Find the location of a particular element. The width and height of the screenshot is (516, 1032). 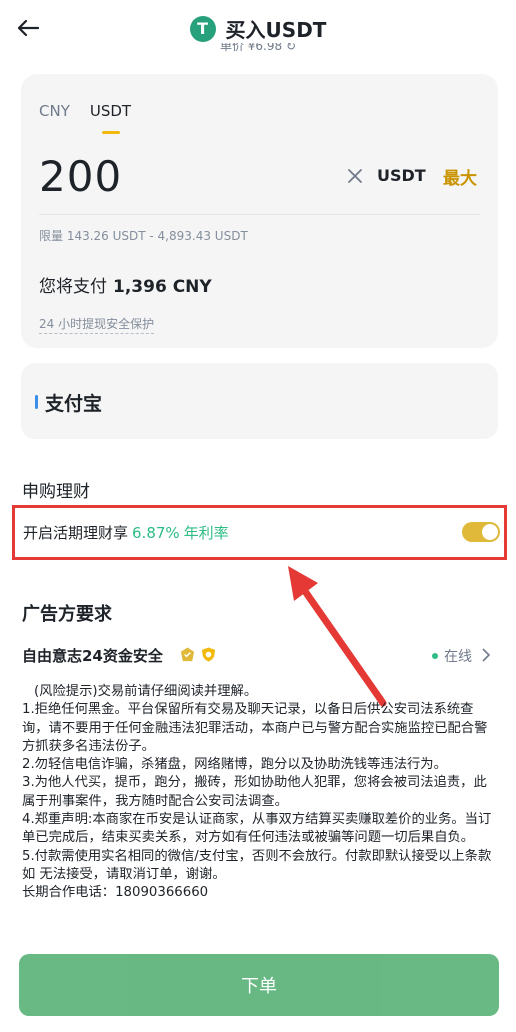

place-order-button: 下单 is located at coordinates (259, 985).